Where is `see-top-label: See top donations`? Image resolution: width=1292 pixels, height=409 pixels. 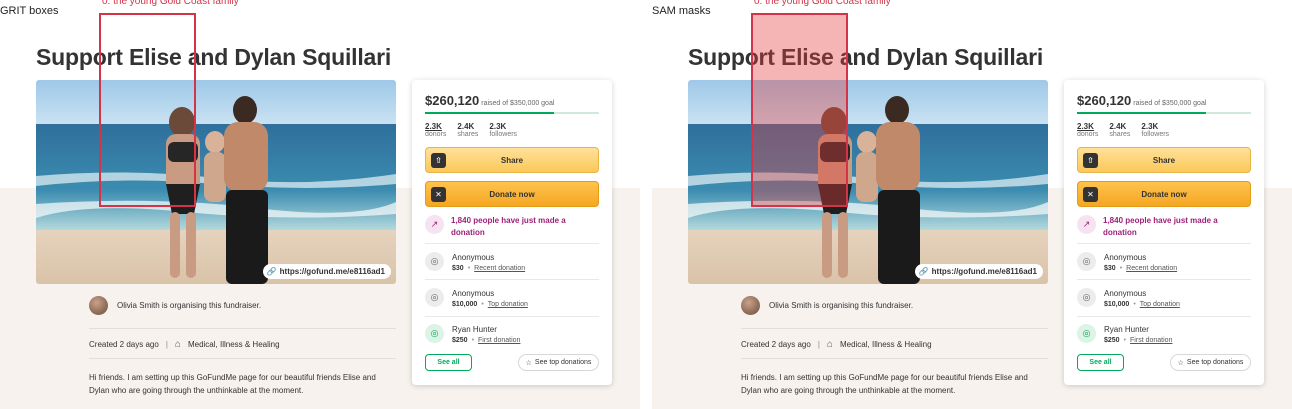
see-top-label: See top donations is located at coordinates (563, 362).